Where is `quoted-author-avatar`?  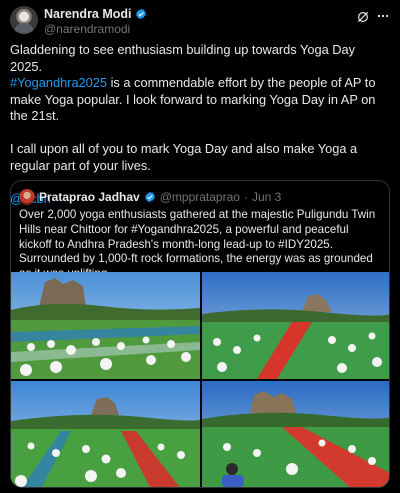 quoted-author-avatar is located at coordinates (27, 197).